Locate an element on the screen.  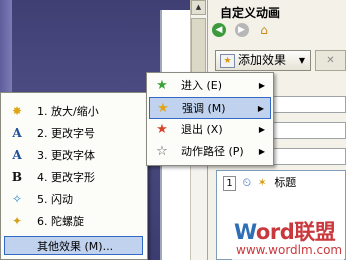
mouse-click-icon: ⏲ is located at coordinates (247, 182).